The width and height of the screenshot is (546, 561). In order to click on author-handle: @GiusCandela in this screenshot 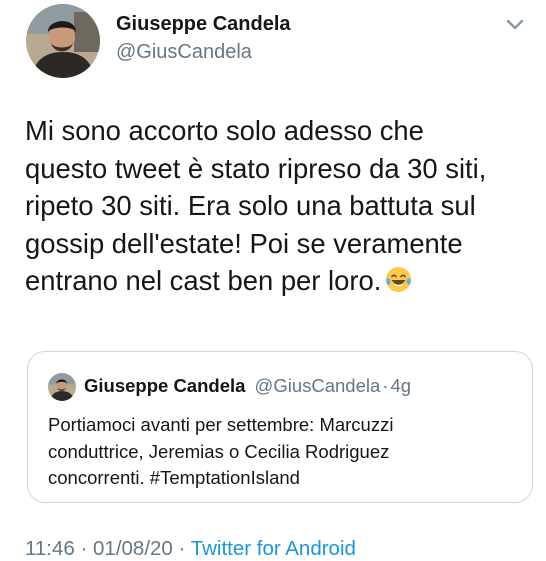, I will do `click(184, 52)`.